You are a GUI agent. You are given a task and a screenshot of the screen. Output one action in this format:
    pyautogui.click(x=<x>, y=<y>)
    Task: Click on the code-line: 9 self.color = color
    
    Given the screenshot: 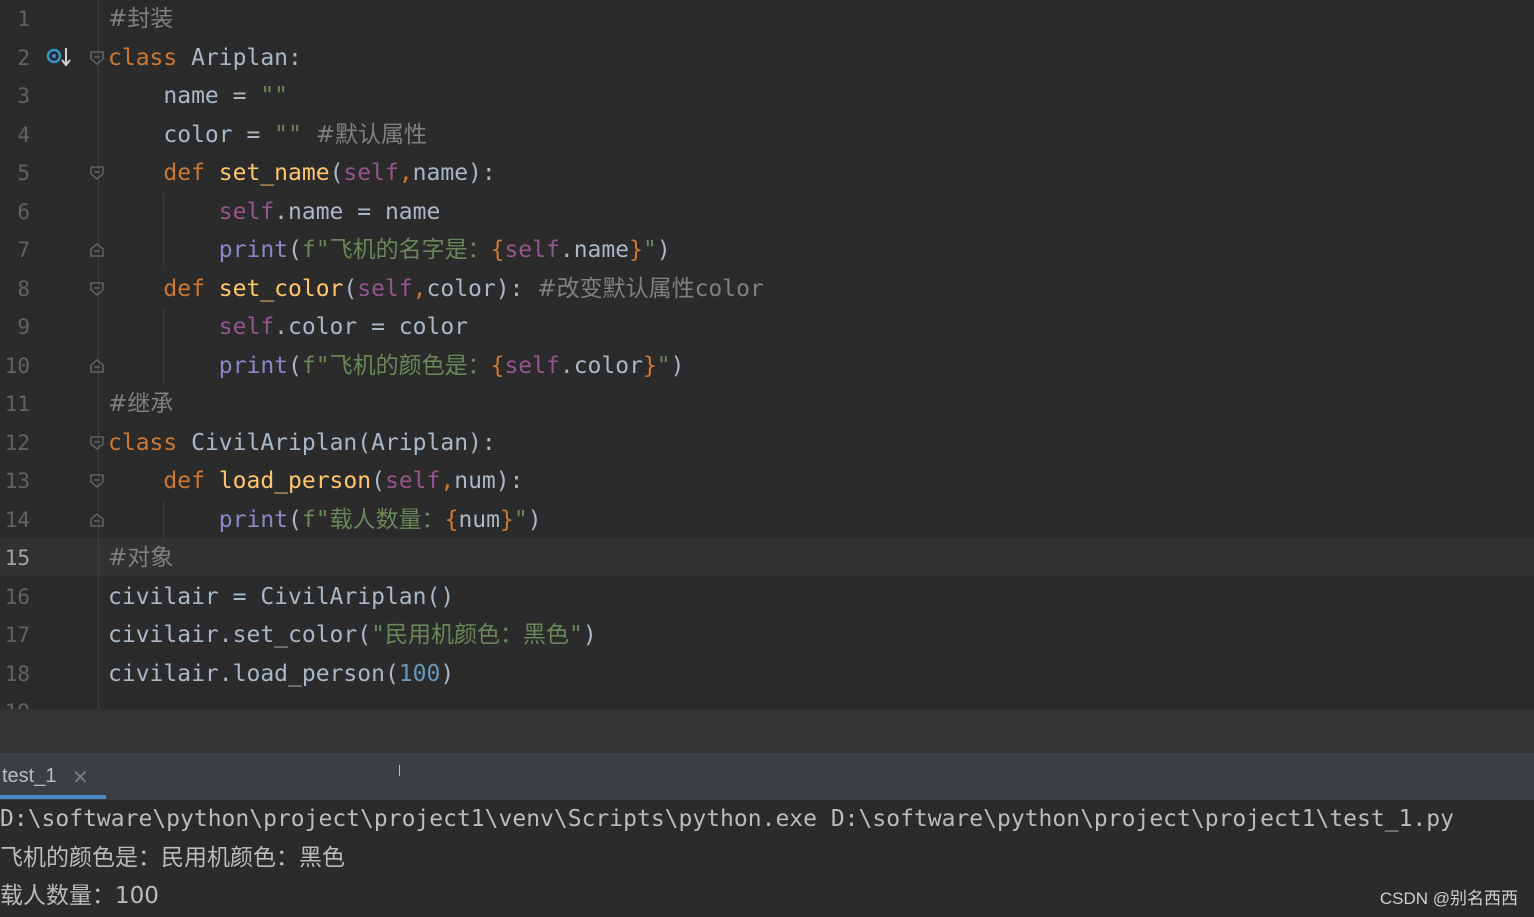 What is the action you would take?
    pyautogui.click(x=767, y=327)
    